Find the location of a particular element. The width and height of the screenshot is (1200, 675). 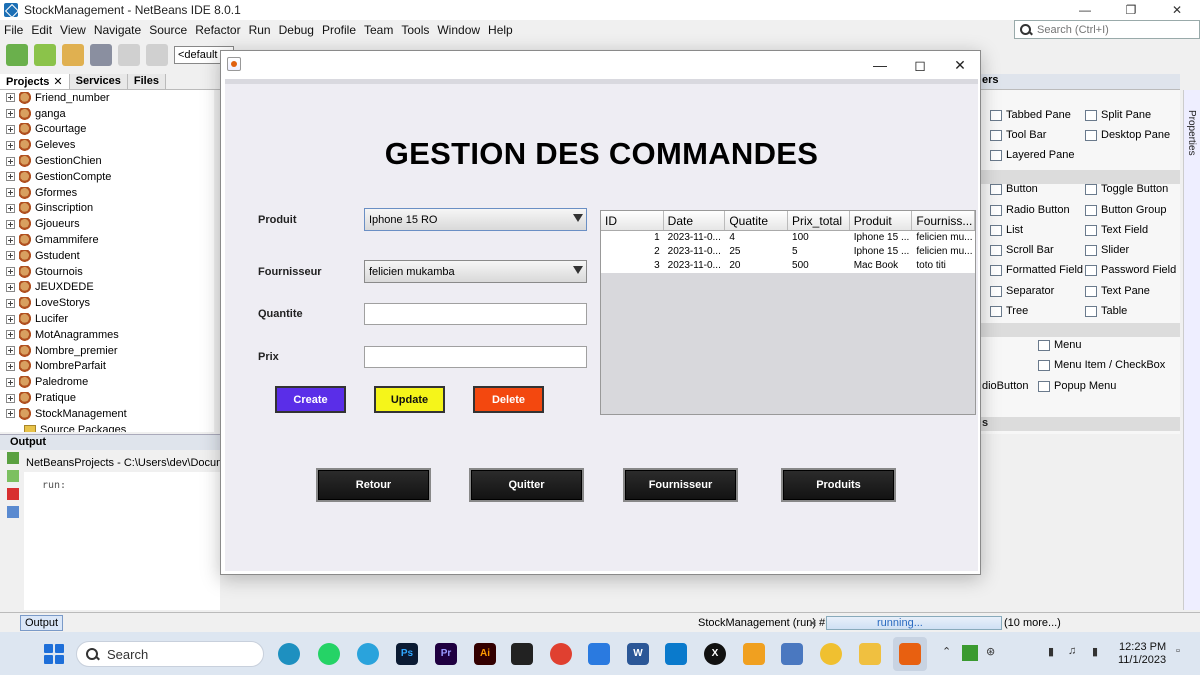

open-project-icon is located at coordinates (73, 55).